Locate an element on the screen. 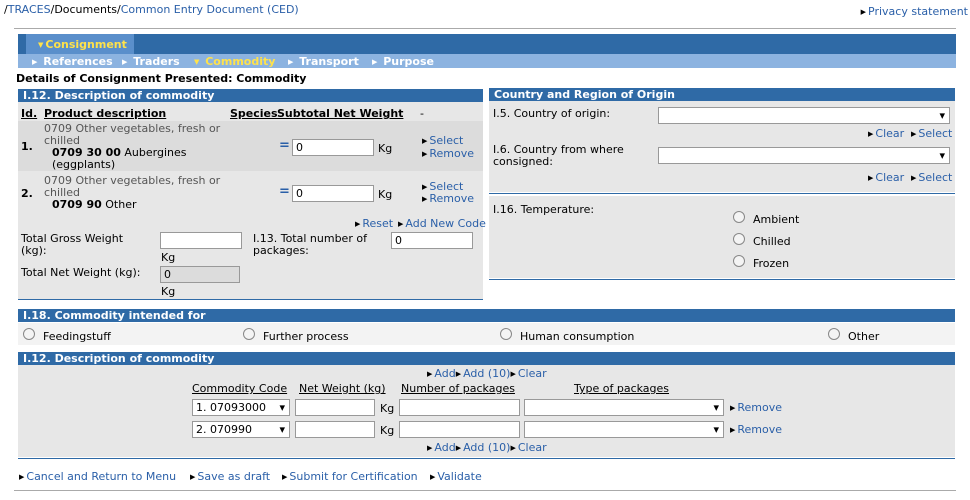 Image resolution: width=970 pixels, height=500 pixels. tab-transport: ▶ Transport is located at coordinates (323, 61).